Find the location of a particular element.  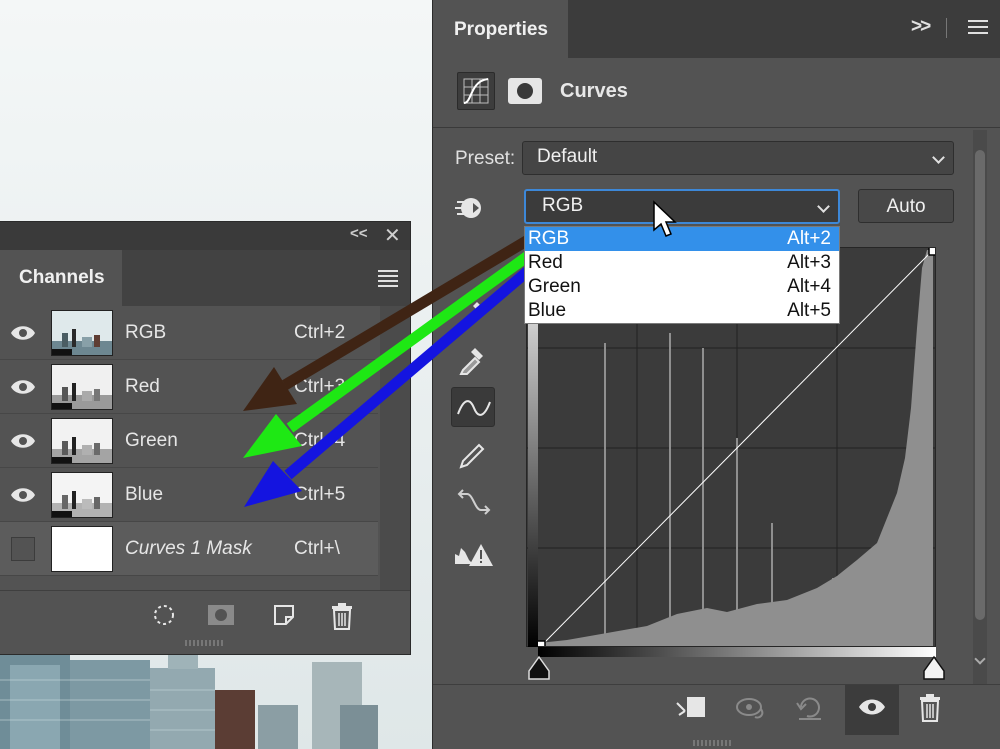

channel-name: RGB is located at coordinates (146, 332).